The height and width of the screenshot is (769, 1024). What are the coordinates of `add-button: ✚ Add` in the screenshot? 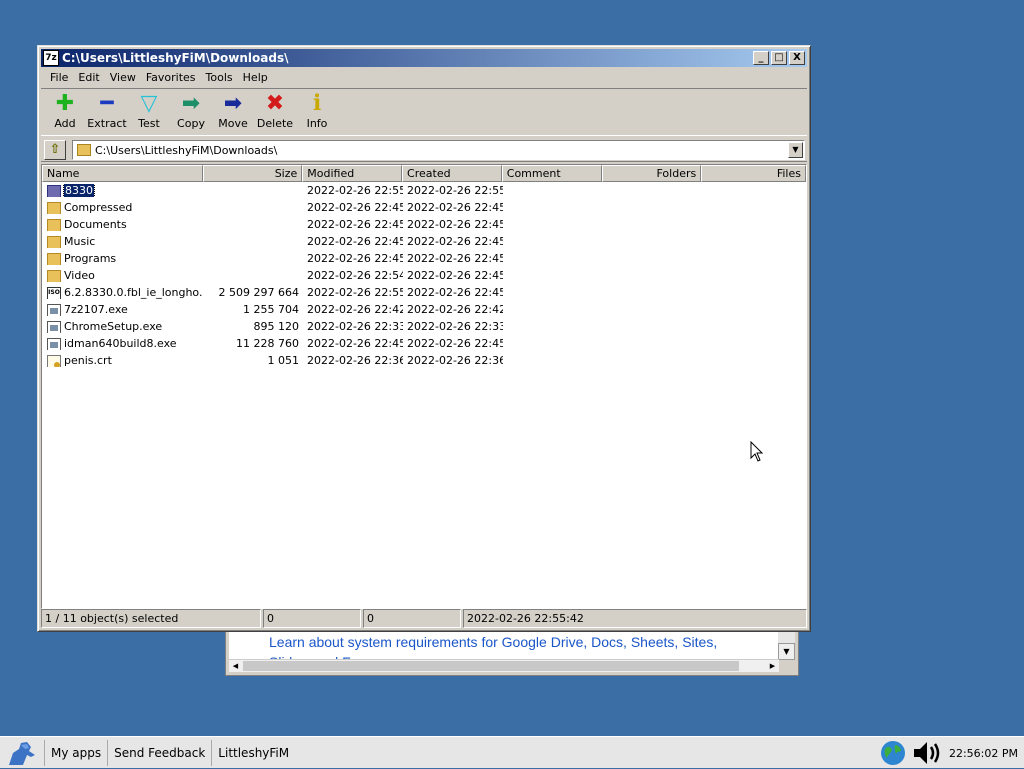 It's located at (65, 112).